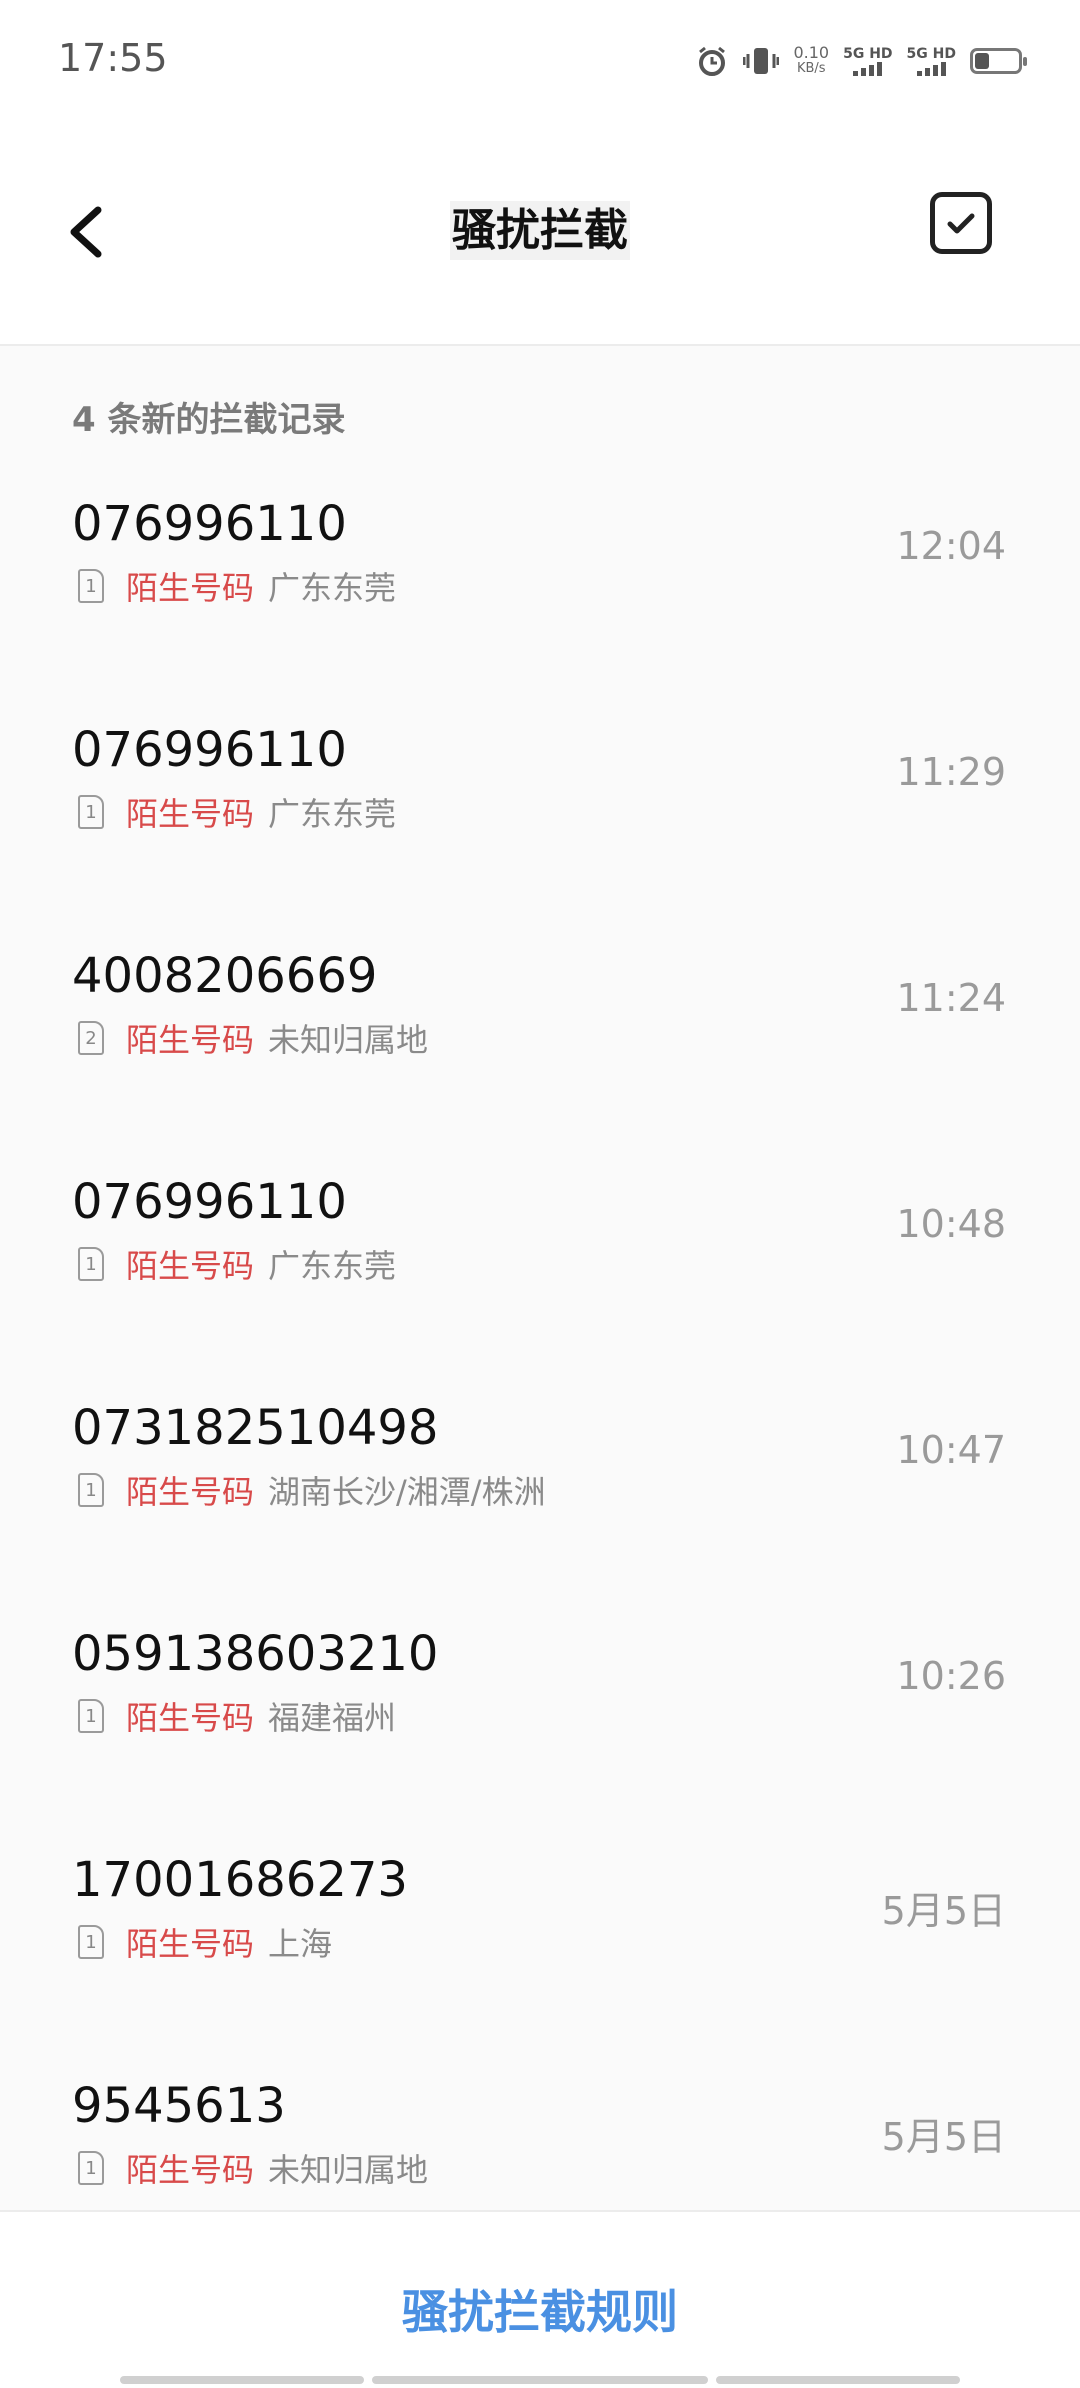 This screenshot has width=1080, height=2388. I want to click on alarm-icon, so click(712, 61).